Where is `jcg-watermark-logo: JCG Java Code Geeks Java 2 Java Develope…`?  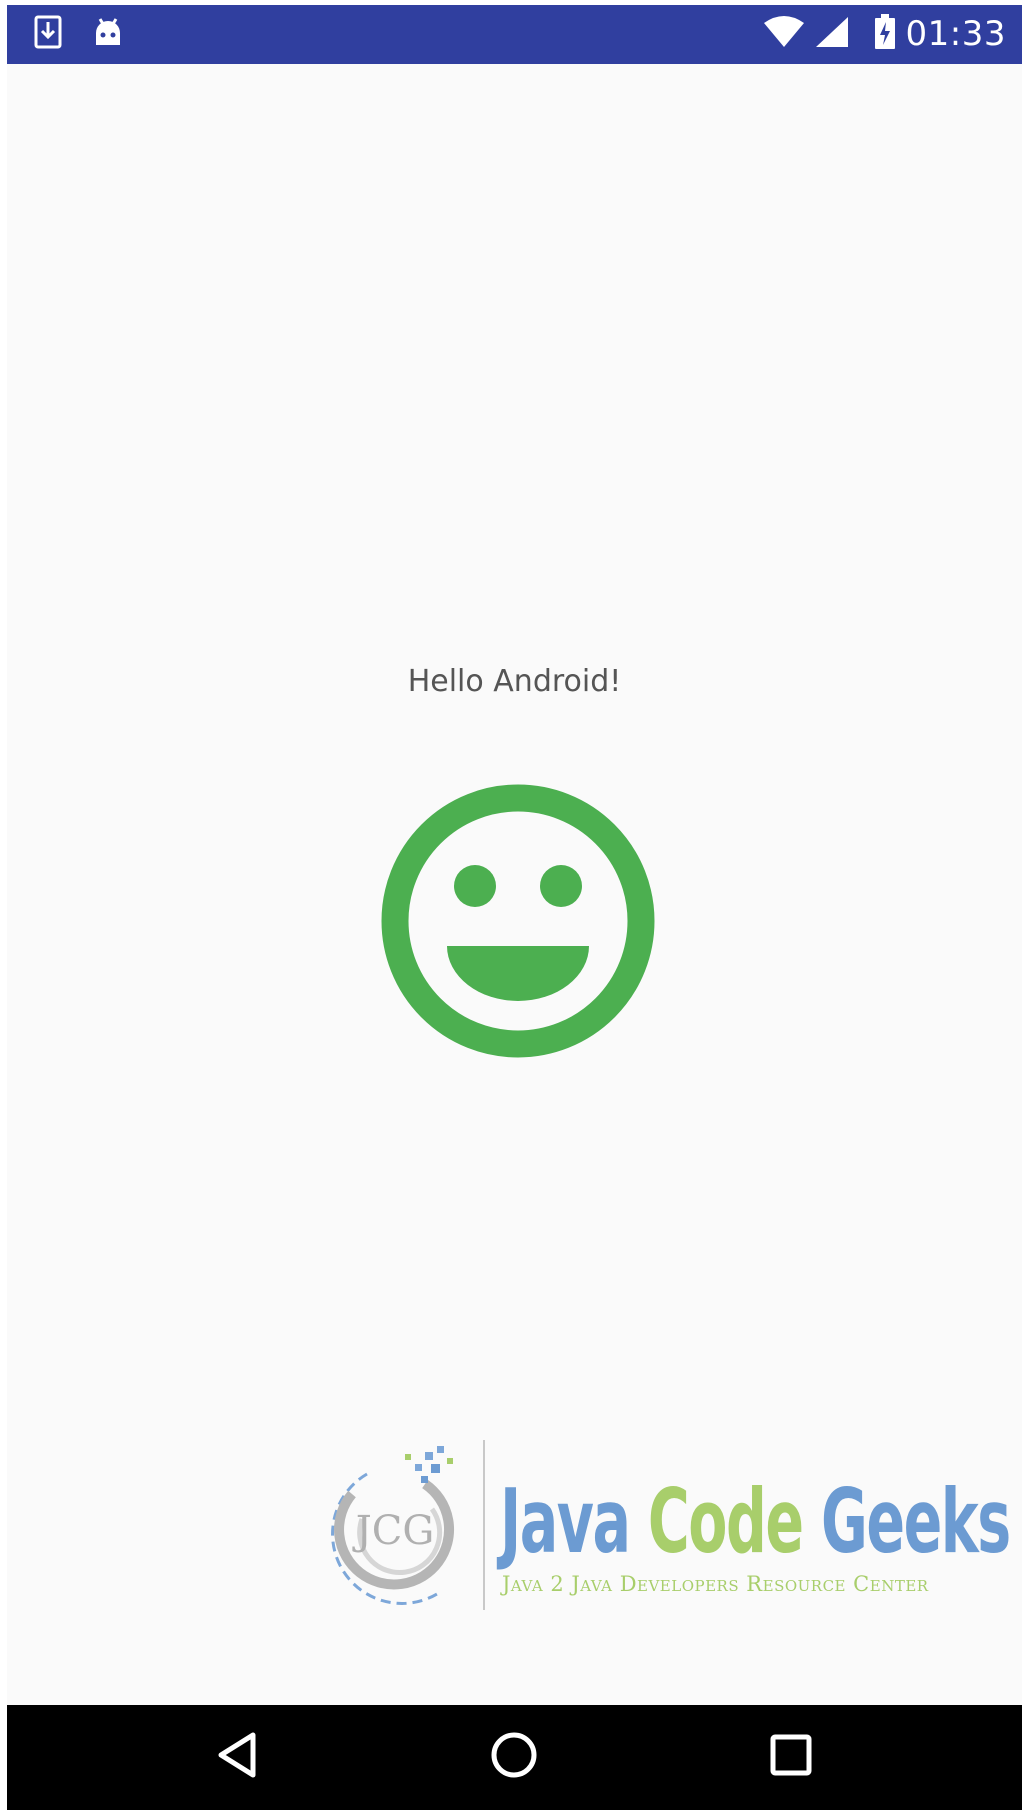 jcg-watermark-logo: JCG Java Code Geeks Java 2 Java Develope… is located at coordinates (659, 1559).